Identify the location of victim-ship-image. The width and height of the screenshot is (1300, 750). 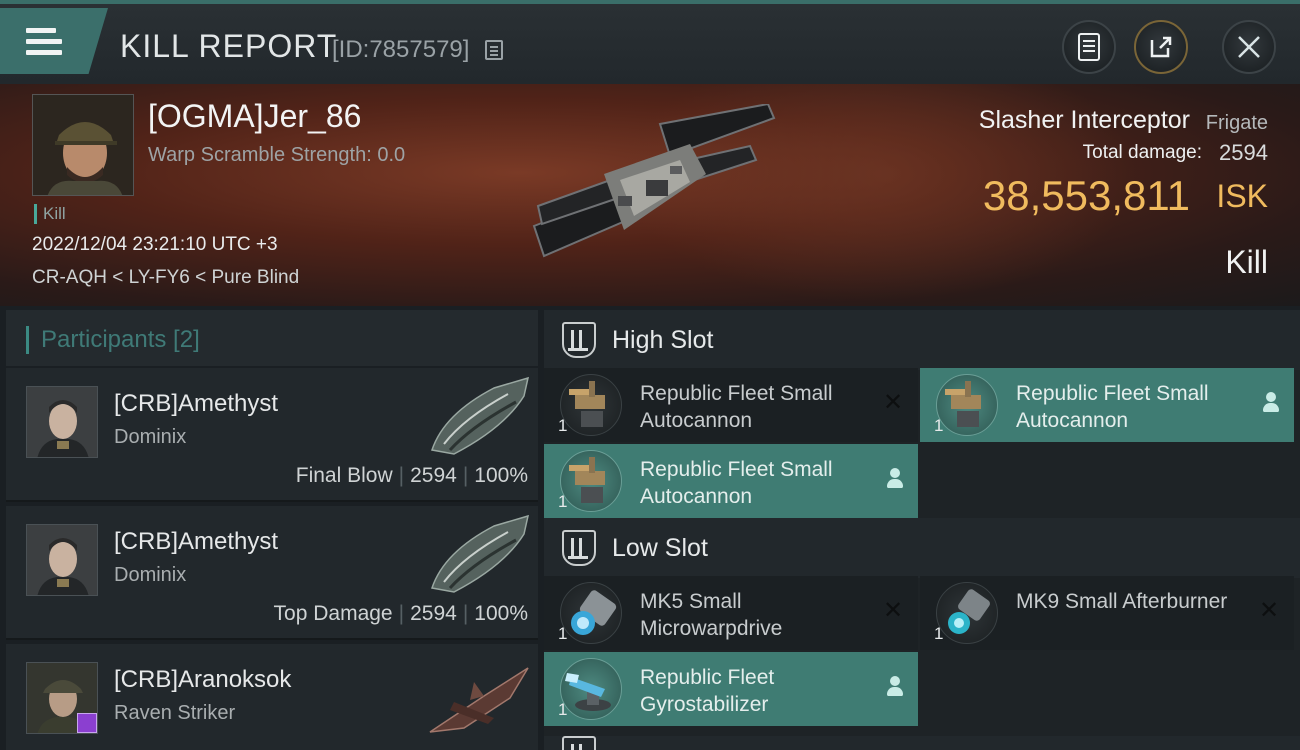
(654, 181).